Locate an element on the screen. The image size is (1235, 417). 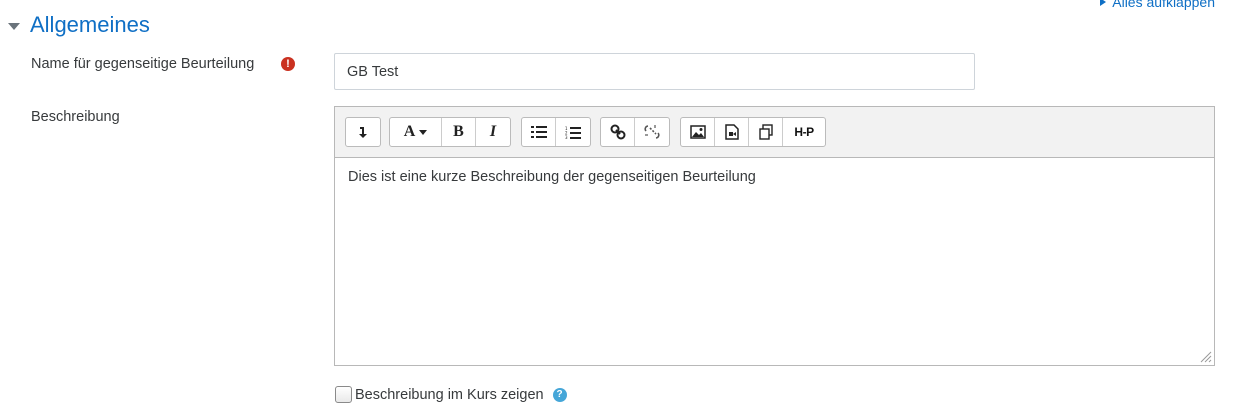
toolbar-group-media: H-P is located at coordinates (753, 132).